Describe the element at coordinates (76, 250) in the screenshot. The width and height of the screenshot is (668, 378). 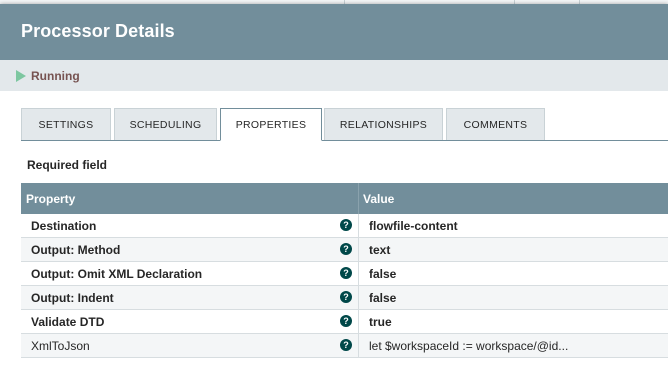
I see `property-name: Output: Method` at that location.